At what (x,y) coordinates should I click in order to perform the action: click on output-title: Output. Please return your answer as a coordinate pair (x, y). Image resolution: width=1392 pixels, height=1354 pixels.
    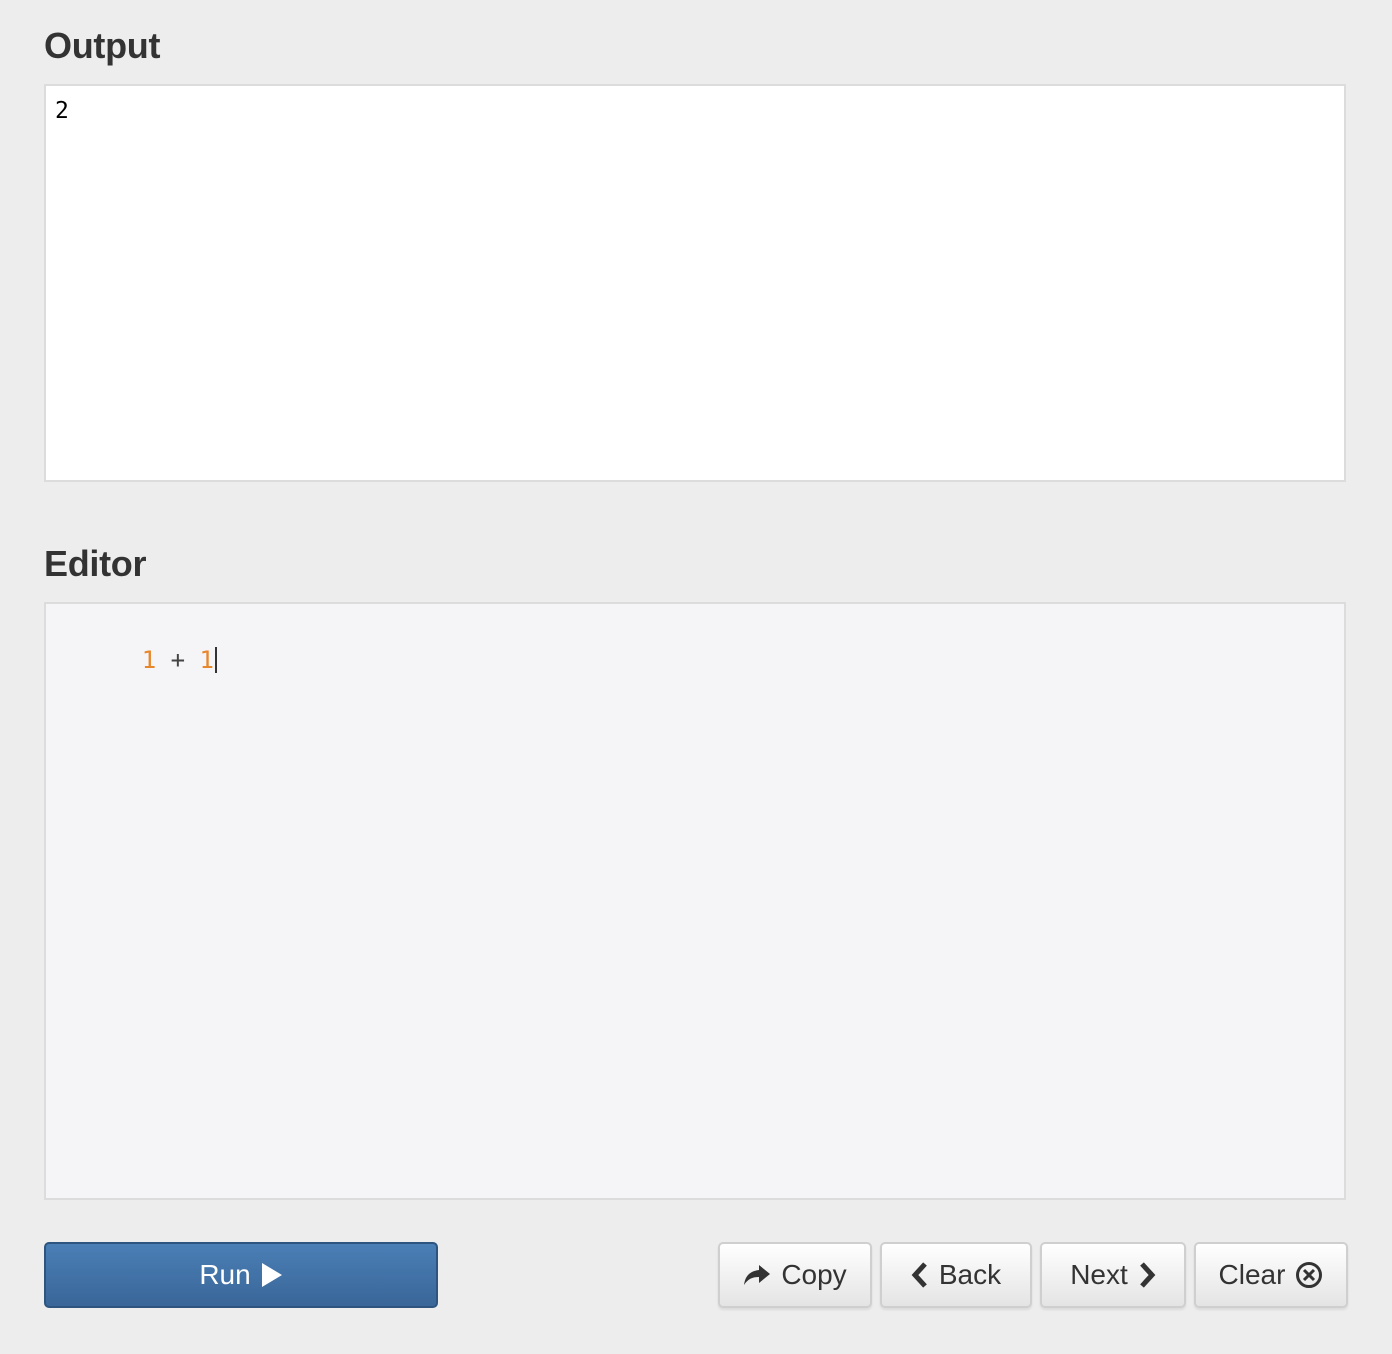
    Looking at the image, I should click on (102, 45).